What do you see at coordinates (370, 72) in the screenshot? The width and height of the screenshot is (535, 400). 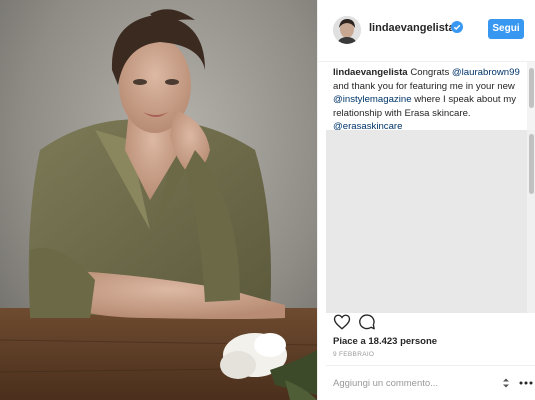 I see `caption-author-link: lindaevangelista` at bounding box center [370, 72].